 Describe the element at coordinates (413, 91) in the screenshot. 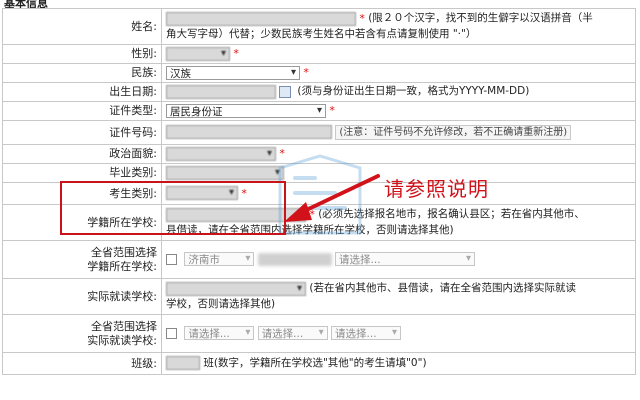

I see `birth-date-hint: (须与身份证出生日期一致，格式为YYYY-MM-DD)` at that location.